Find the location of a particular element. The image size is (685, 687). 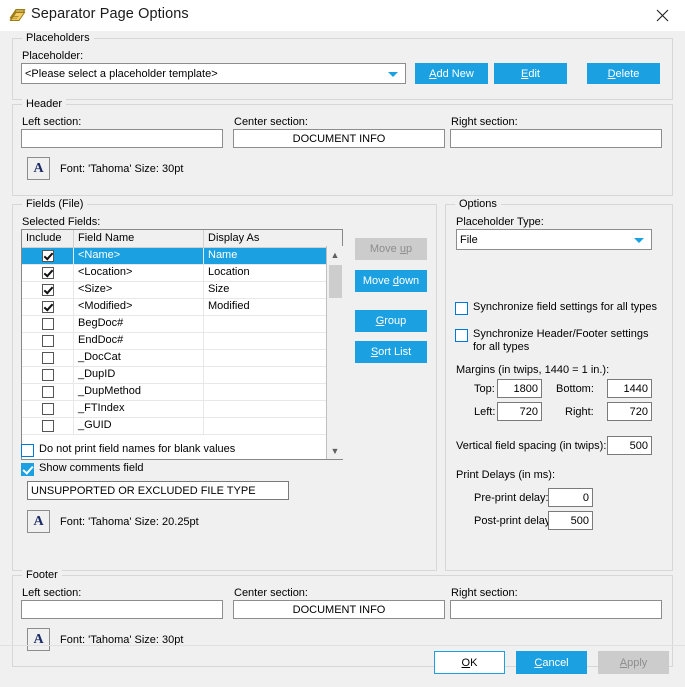

window-titlebar: Separator Page Options is located at coordinates (342, 16).